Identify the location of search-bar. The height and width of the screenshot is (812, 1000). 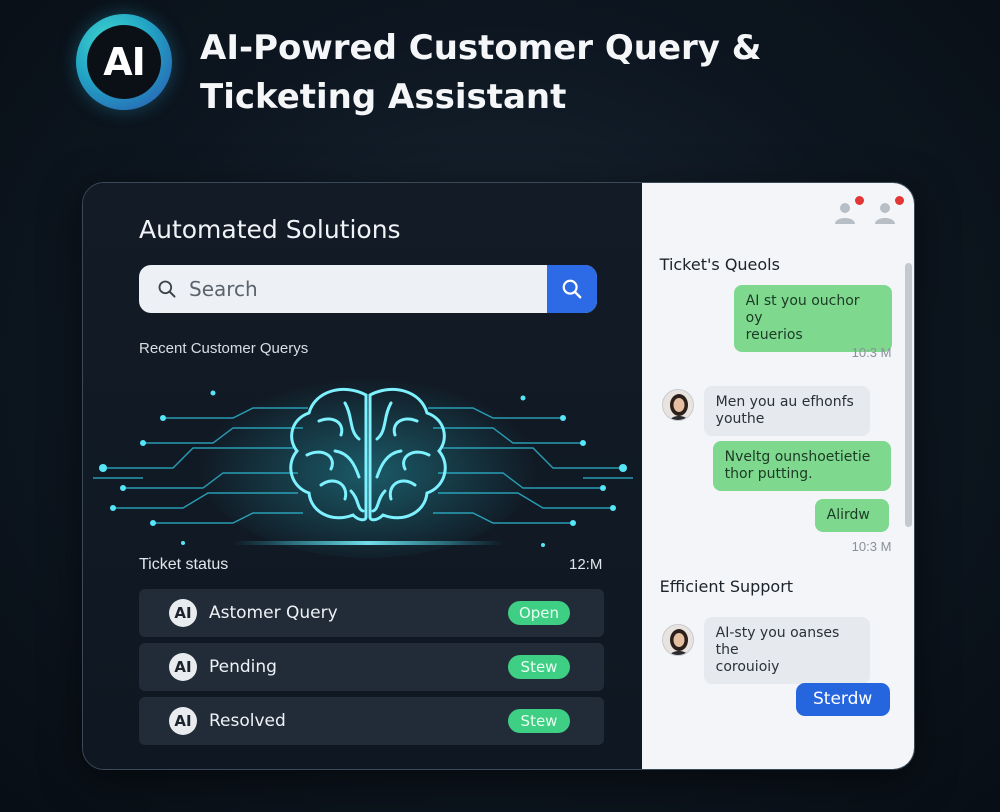
(368, 289).